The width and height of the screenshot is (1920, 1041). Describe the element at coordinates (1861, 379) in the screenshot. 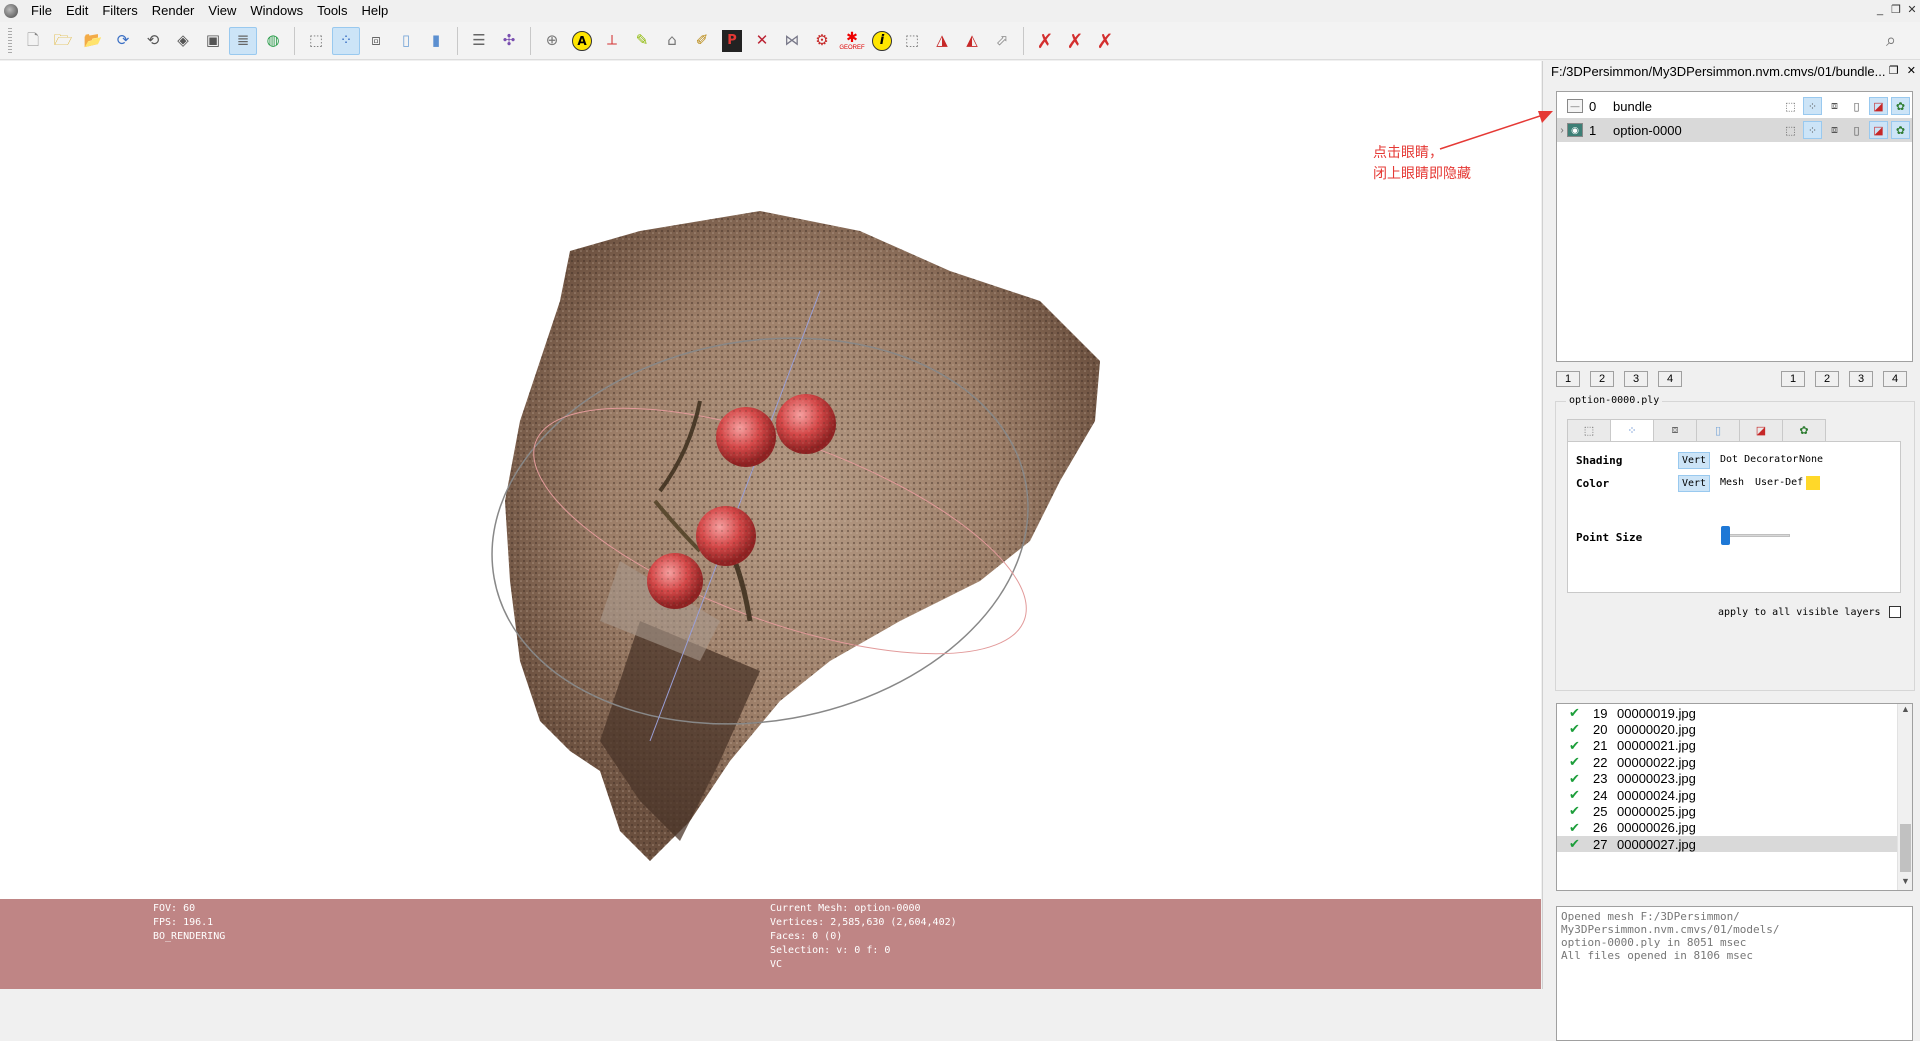

I see `page-button-3: 3` at that location.